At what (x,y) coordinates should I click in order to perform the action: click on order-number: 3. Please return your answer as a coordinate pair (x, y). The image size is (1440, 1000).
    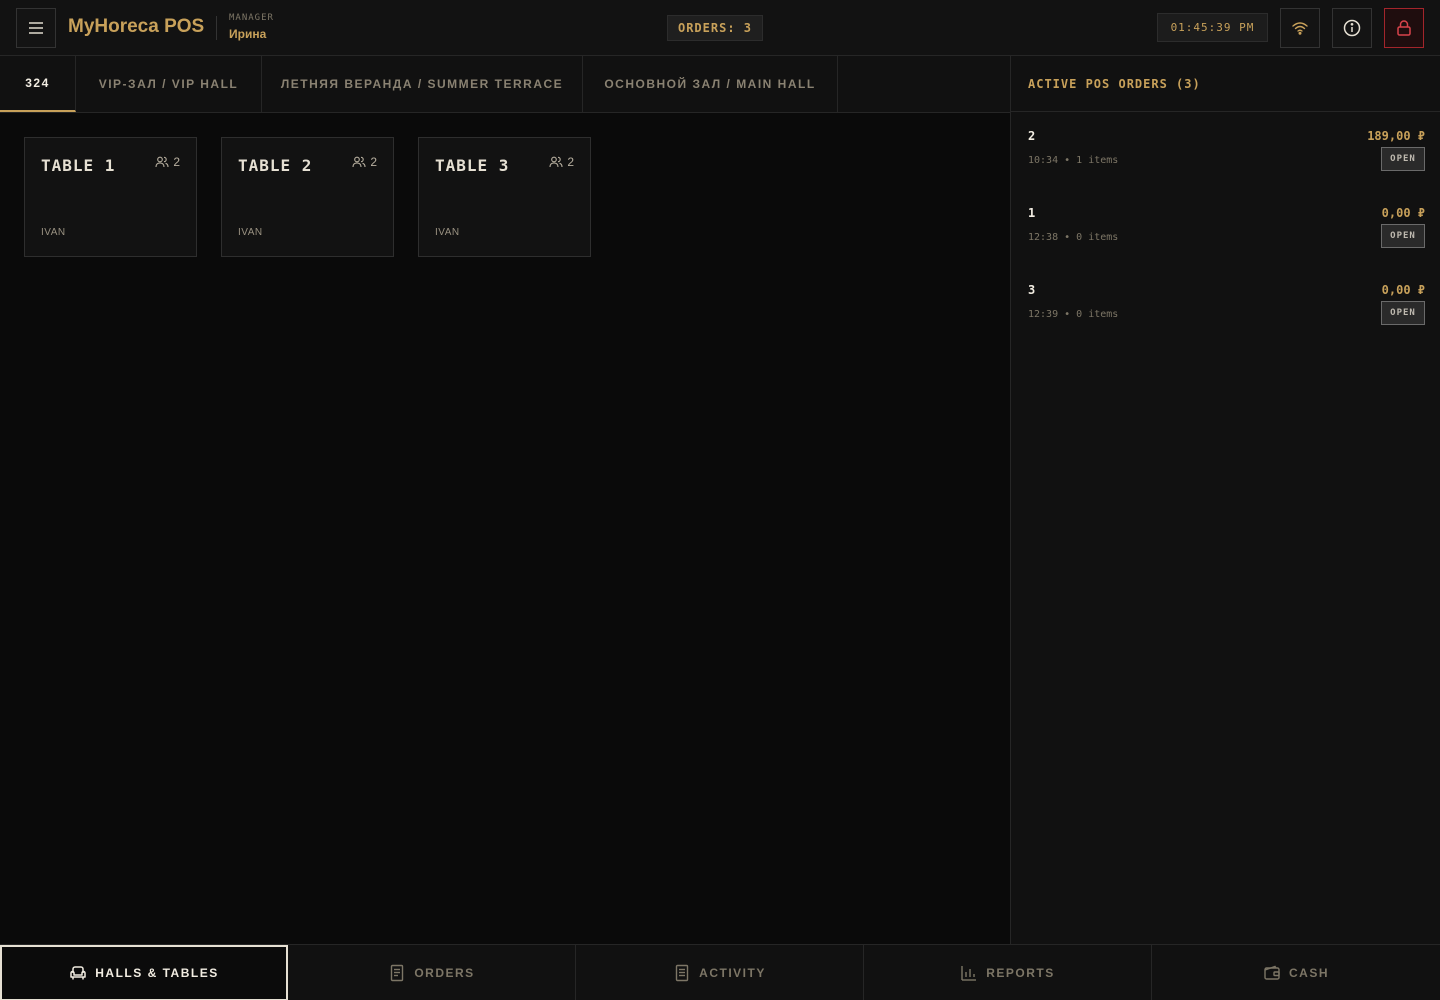
    Looking at the image, I should click on (1032, 290).